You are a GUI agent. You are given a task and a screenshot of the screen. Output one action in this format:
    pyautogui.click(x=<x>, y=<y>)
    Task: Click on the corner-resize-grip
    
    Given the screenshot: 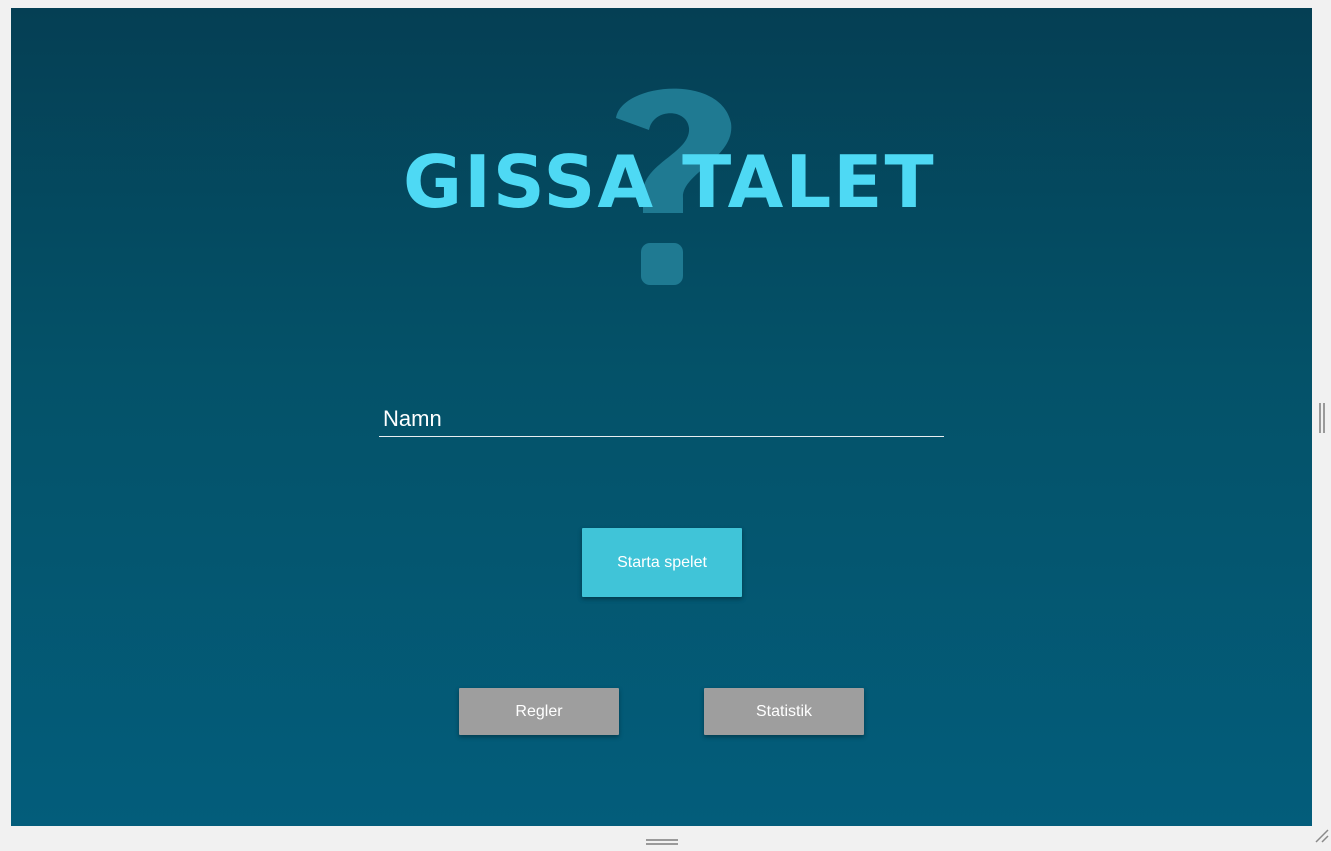 What is the action you would take?
    pyautogui.click(x=1322, y=836)
    